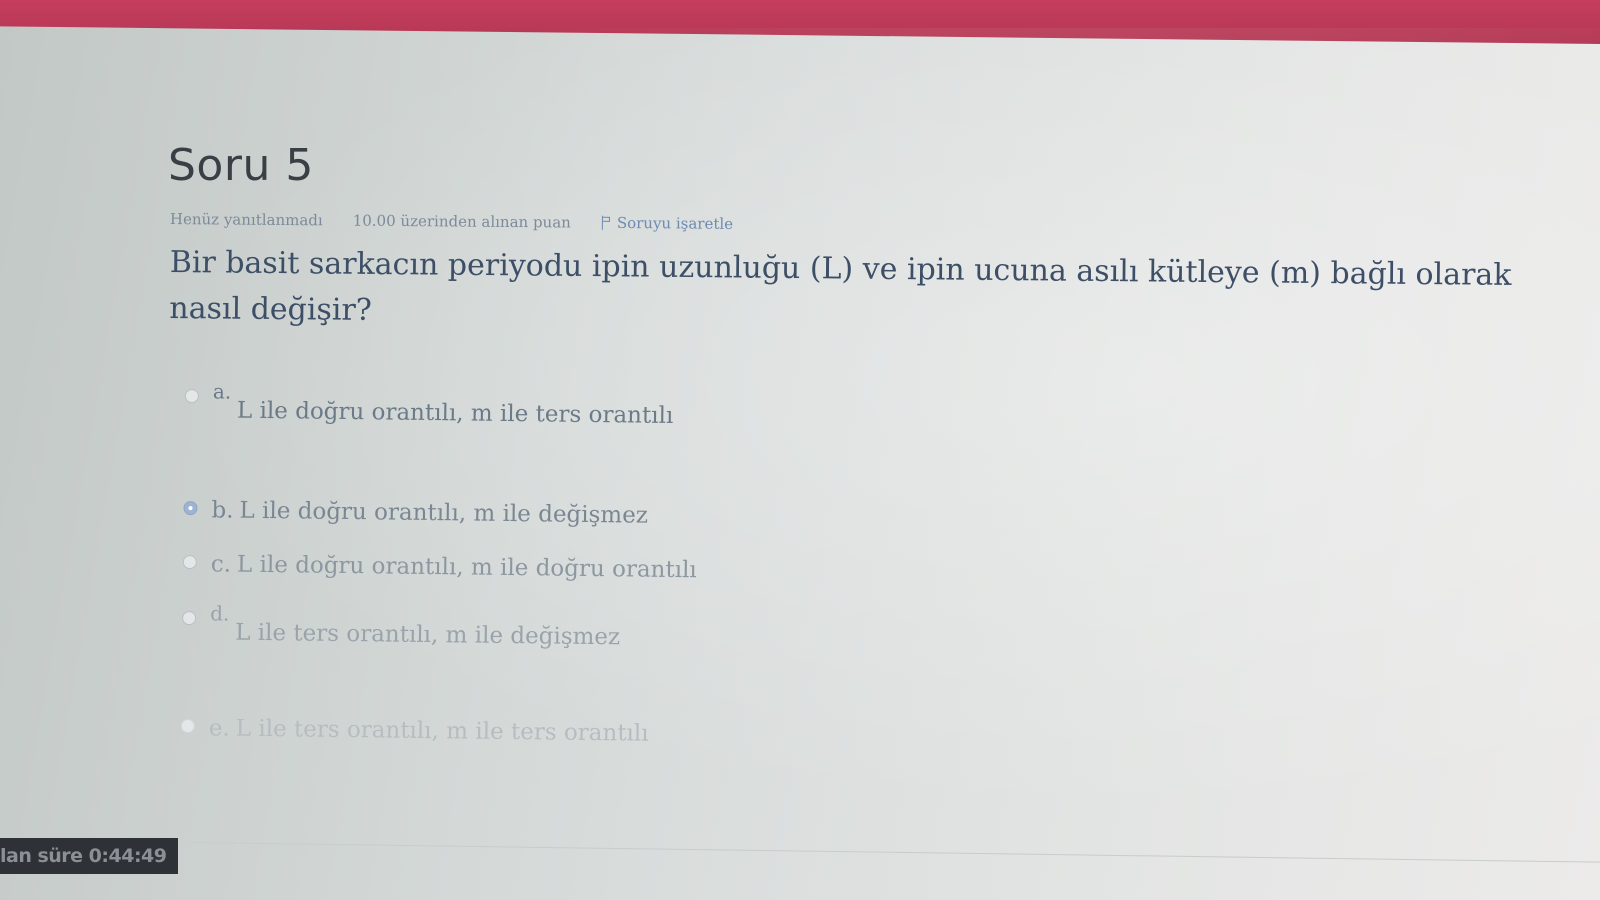 The height and width of the screenshot is (900, 1600). I want to click on option-letter: c., so click(221, 564).